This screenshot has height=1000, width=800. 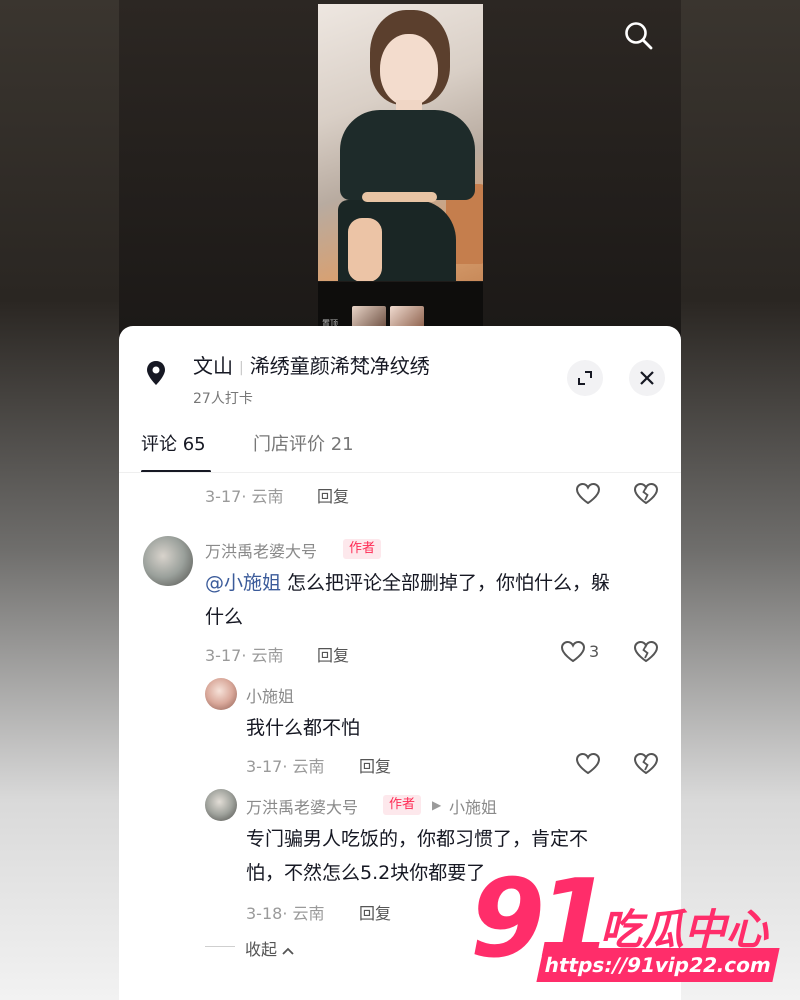 What do you see at coordinates (473, 806) in the screenshot?
I see `reply-to-username: 小施姐` at bounding box center [473, 806].